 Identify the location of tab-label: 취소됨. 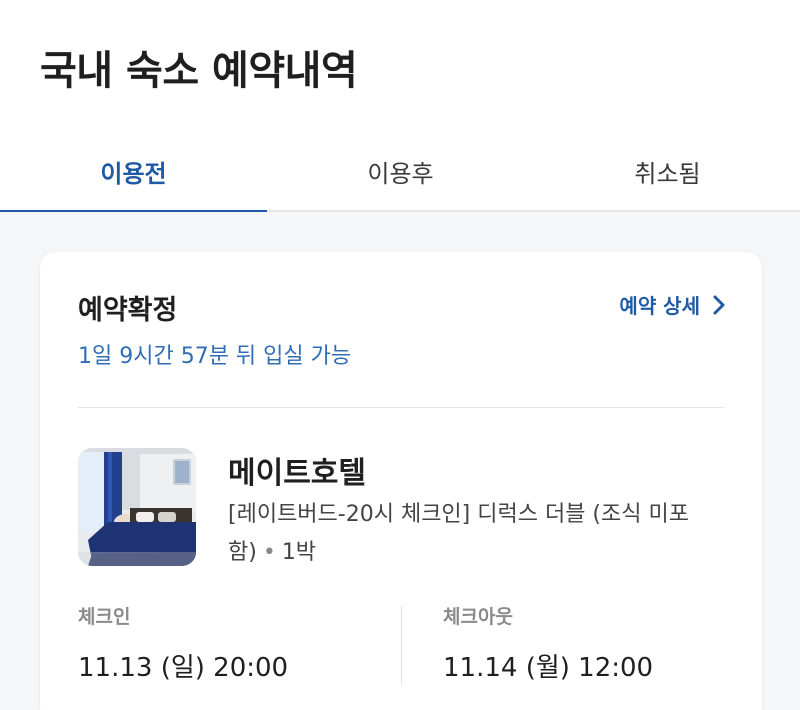
(667, 173).